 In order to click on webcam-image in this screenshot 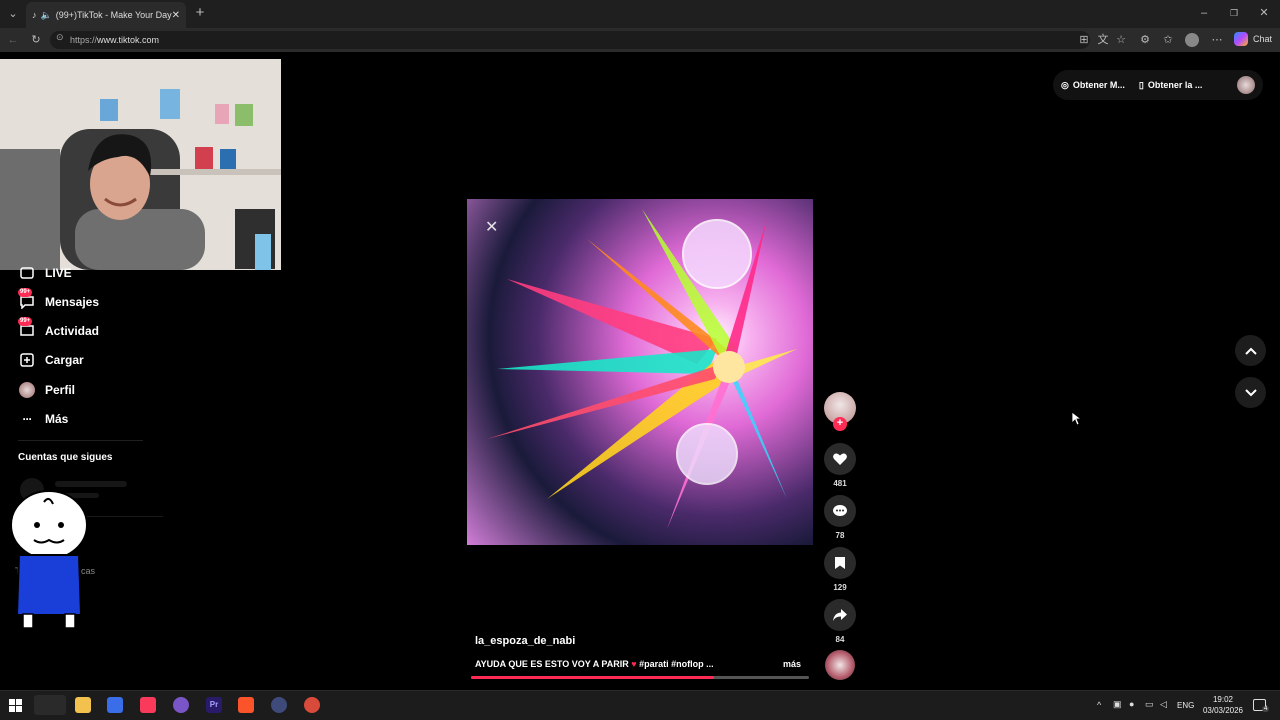, I will do `click(140, 164)`.